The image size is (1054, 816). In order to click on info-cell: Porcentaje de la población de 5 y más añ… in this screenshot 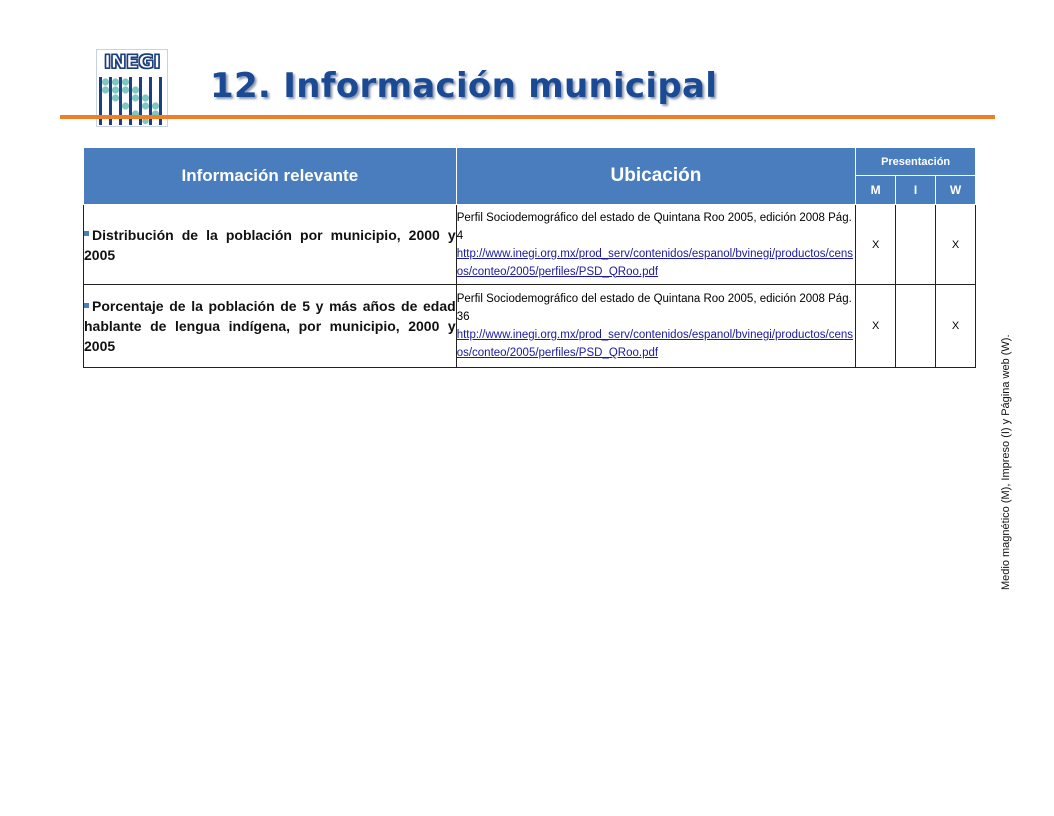, I will do `click(270, 326)`.